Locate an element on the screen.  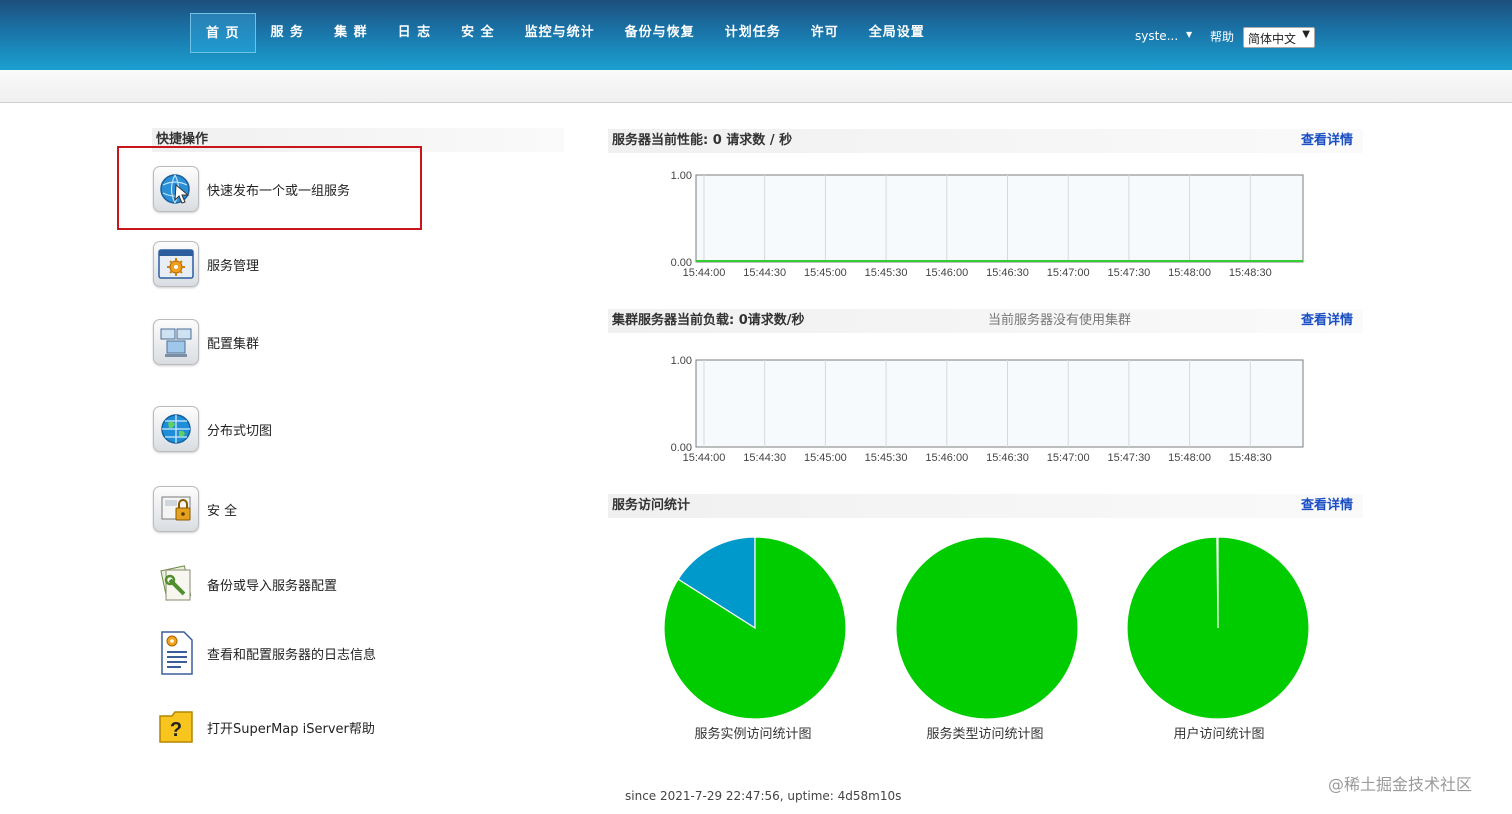
nav-cluster: 集 群 is located at coordinates (351, 33).